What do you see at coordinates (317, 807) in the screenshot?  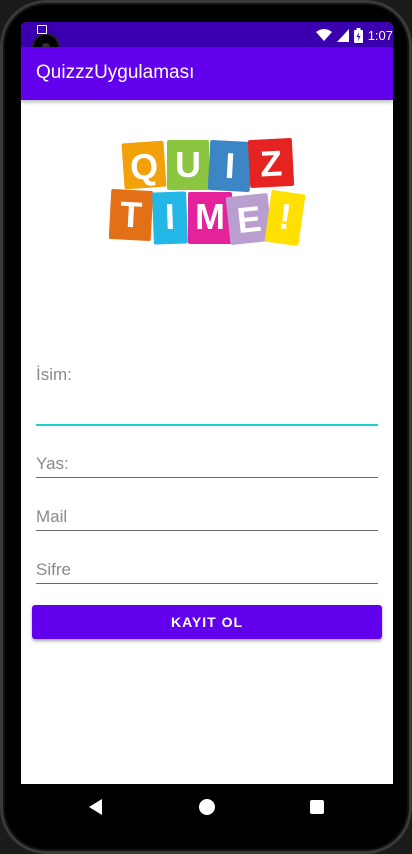 I see `recent-apps-icon` at bounding box center [317, 807].